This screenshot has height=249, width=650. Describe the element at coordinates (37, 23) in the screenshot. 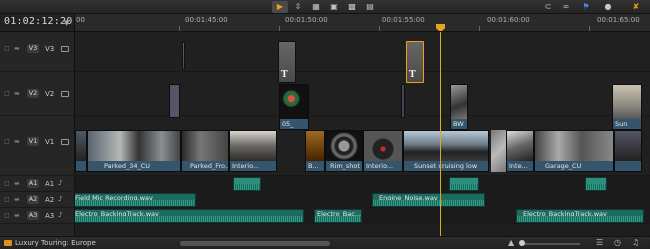

I see `timecode-display: 01:02:12:20 ▼` at that location.